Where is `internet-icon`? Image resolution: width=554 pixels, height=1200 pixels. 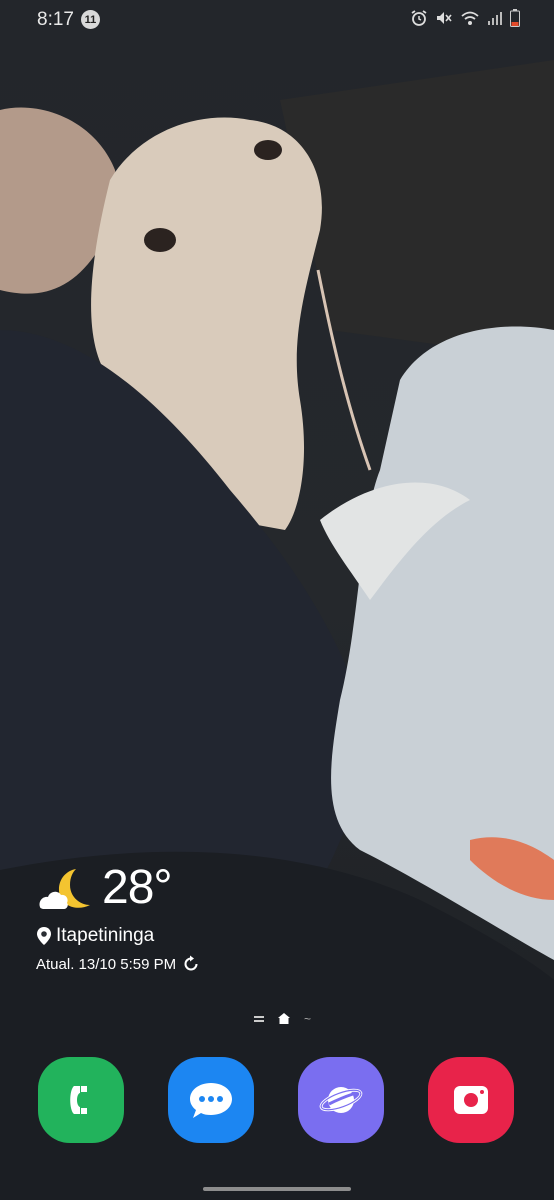 internet-icon is located at coordinates (341, 1100).